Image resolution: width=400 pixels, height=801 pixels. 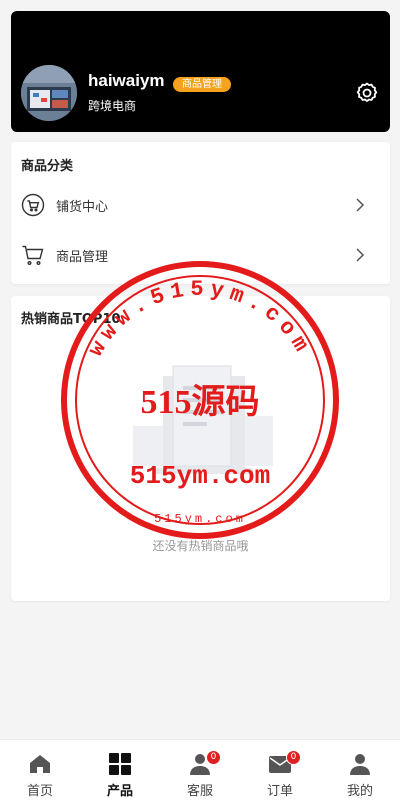 I want to click on cart-icon, so click(x=33, y=255).